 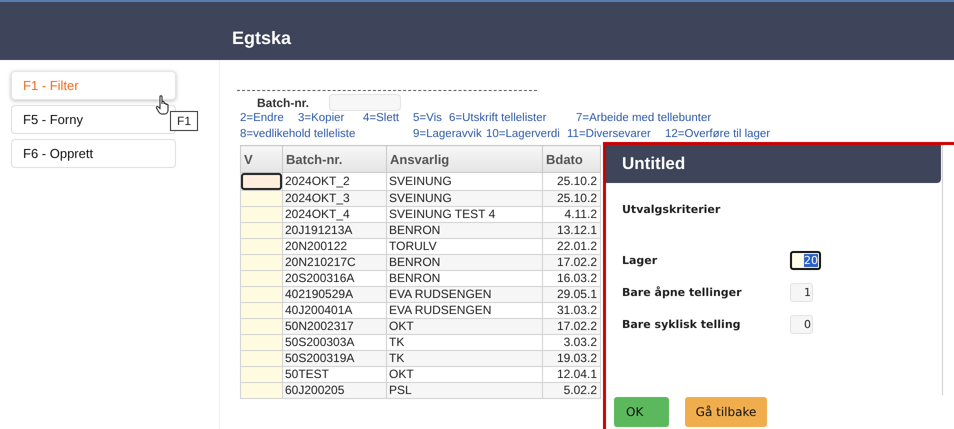 I want to click on table-cell: 13.12.1, so click(x=571, y=230).